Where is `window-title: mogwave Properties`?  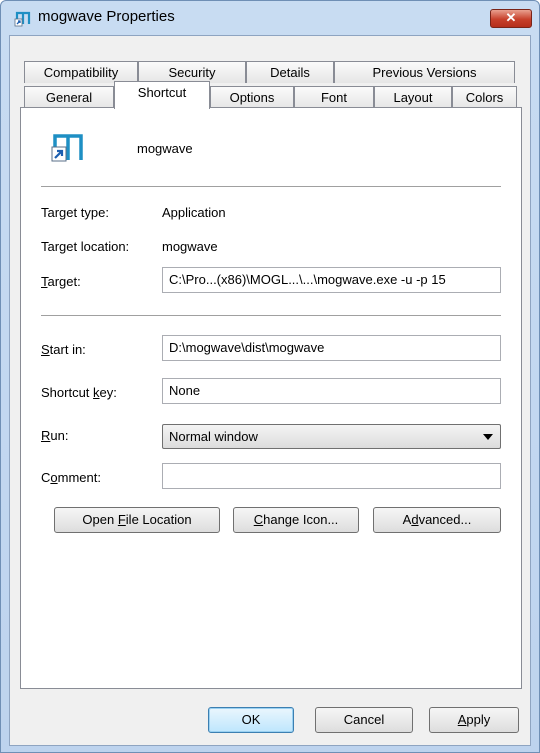 window-title: mogwave Properties is located at coordinates (106, 16).